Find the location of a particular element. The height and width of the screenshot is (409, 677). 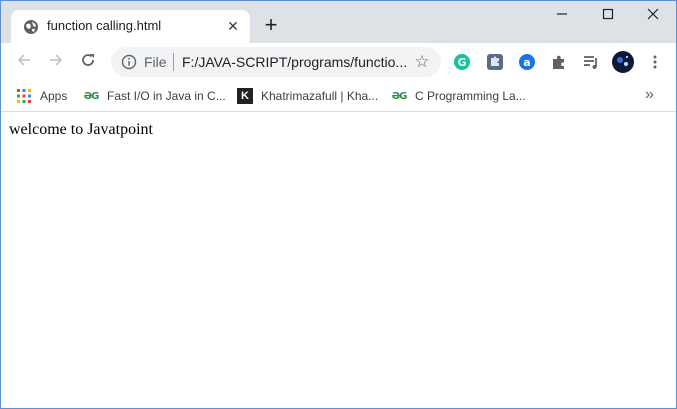

back-button is located at coordinates (24, 62).